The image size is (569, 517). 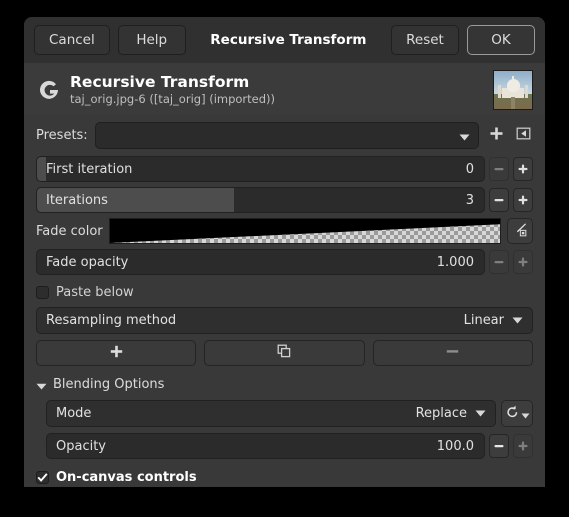 I want to click on add-transform-button, so click(x=116, y=353).